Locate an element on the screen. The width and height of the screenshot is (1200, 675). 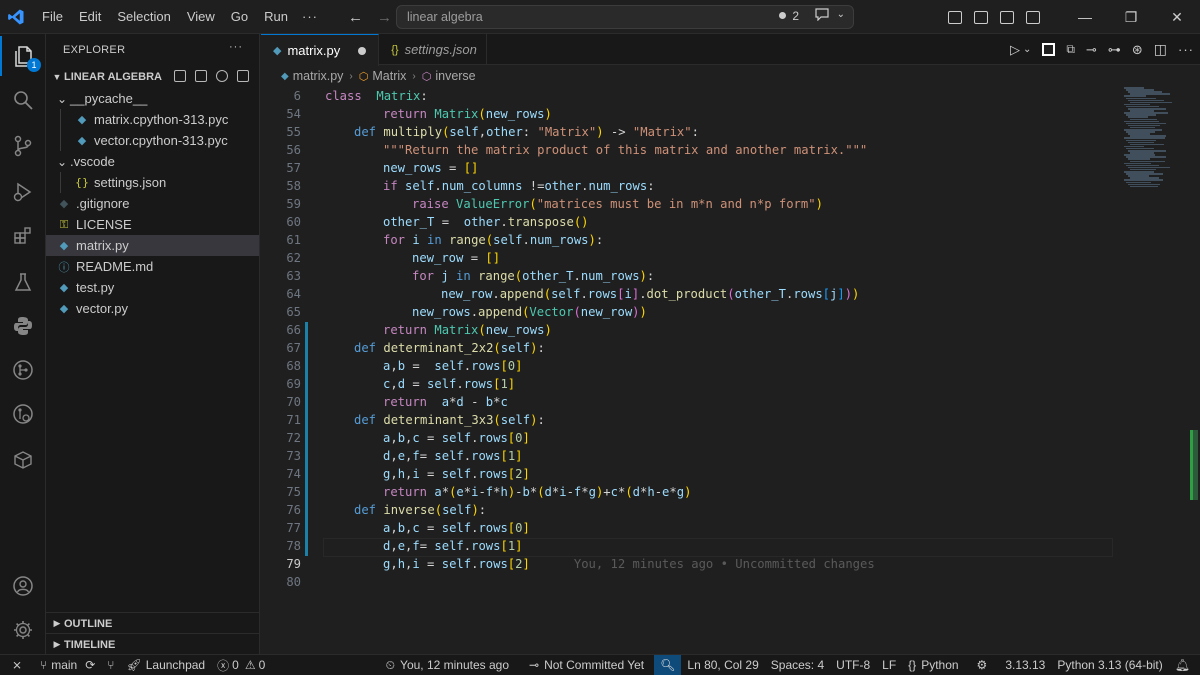
tree-item: ◆ vector.py is located at coordinates (152, 308).